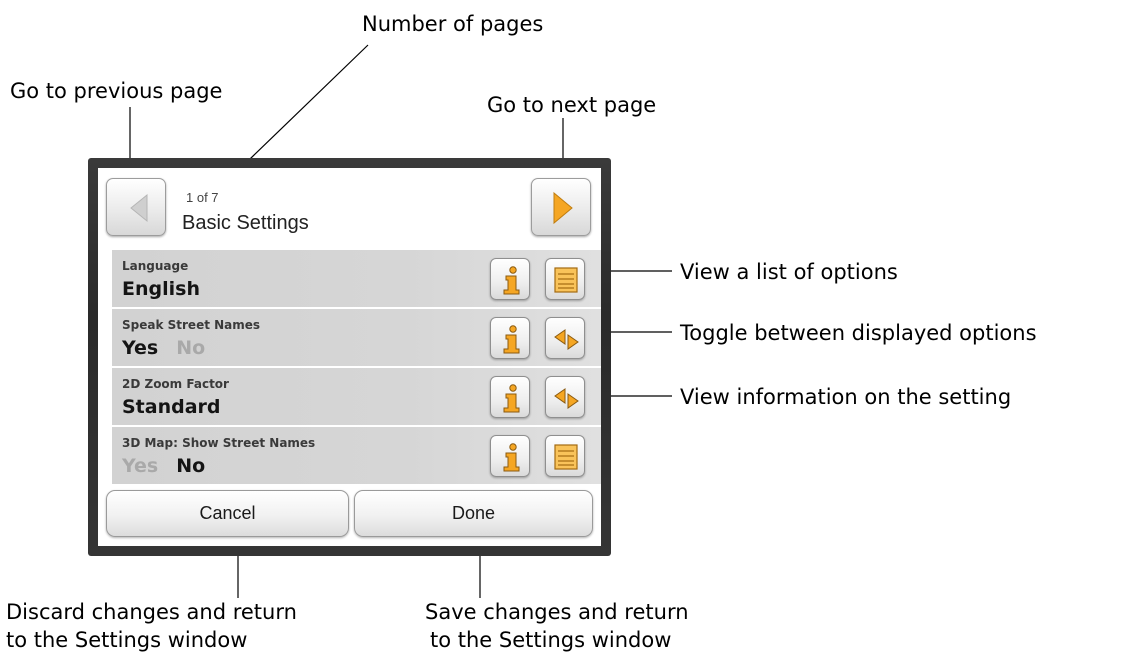 Image resolution: width=1127 pixels, height=660 pixels. Describe the element at coordinates (473, 513) in the screenshot. I see `done-button: Done` at that location.